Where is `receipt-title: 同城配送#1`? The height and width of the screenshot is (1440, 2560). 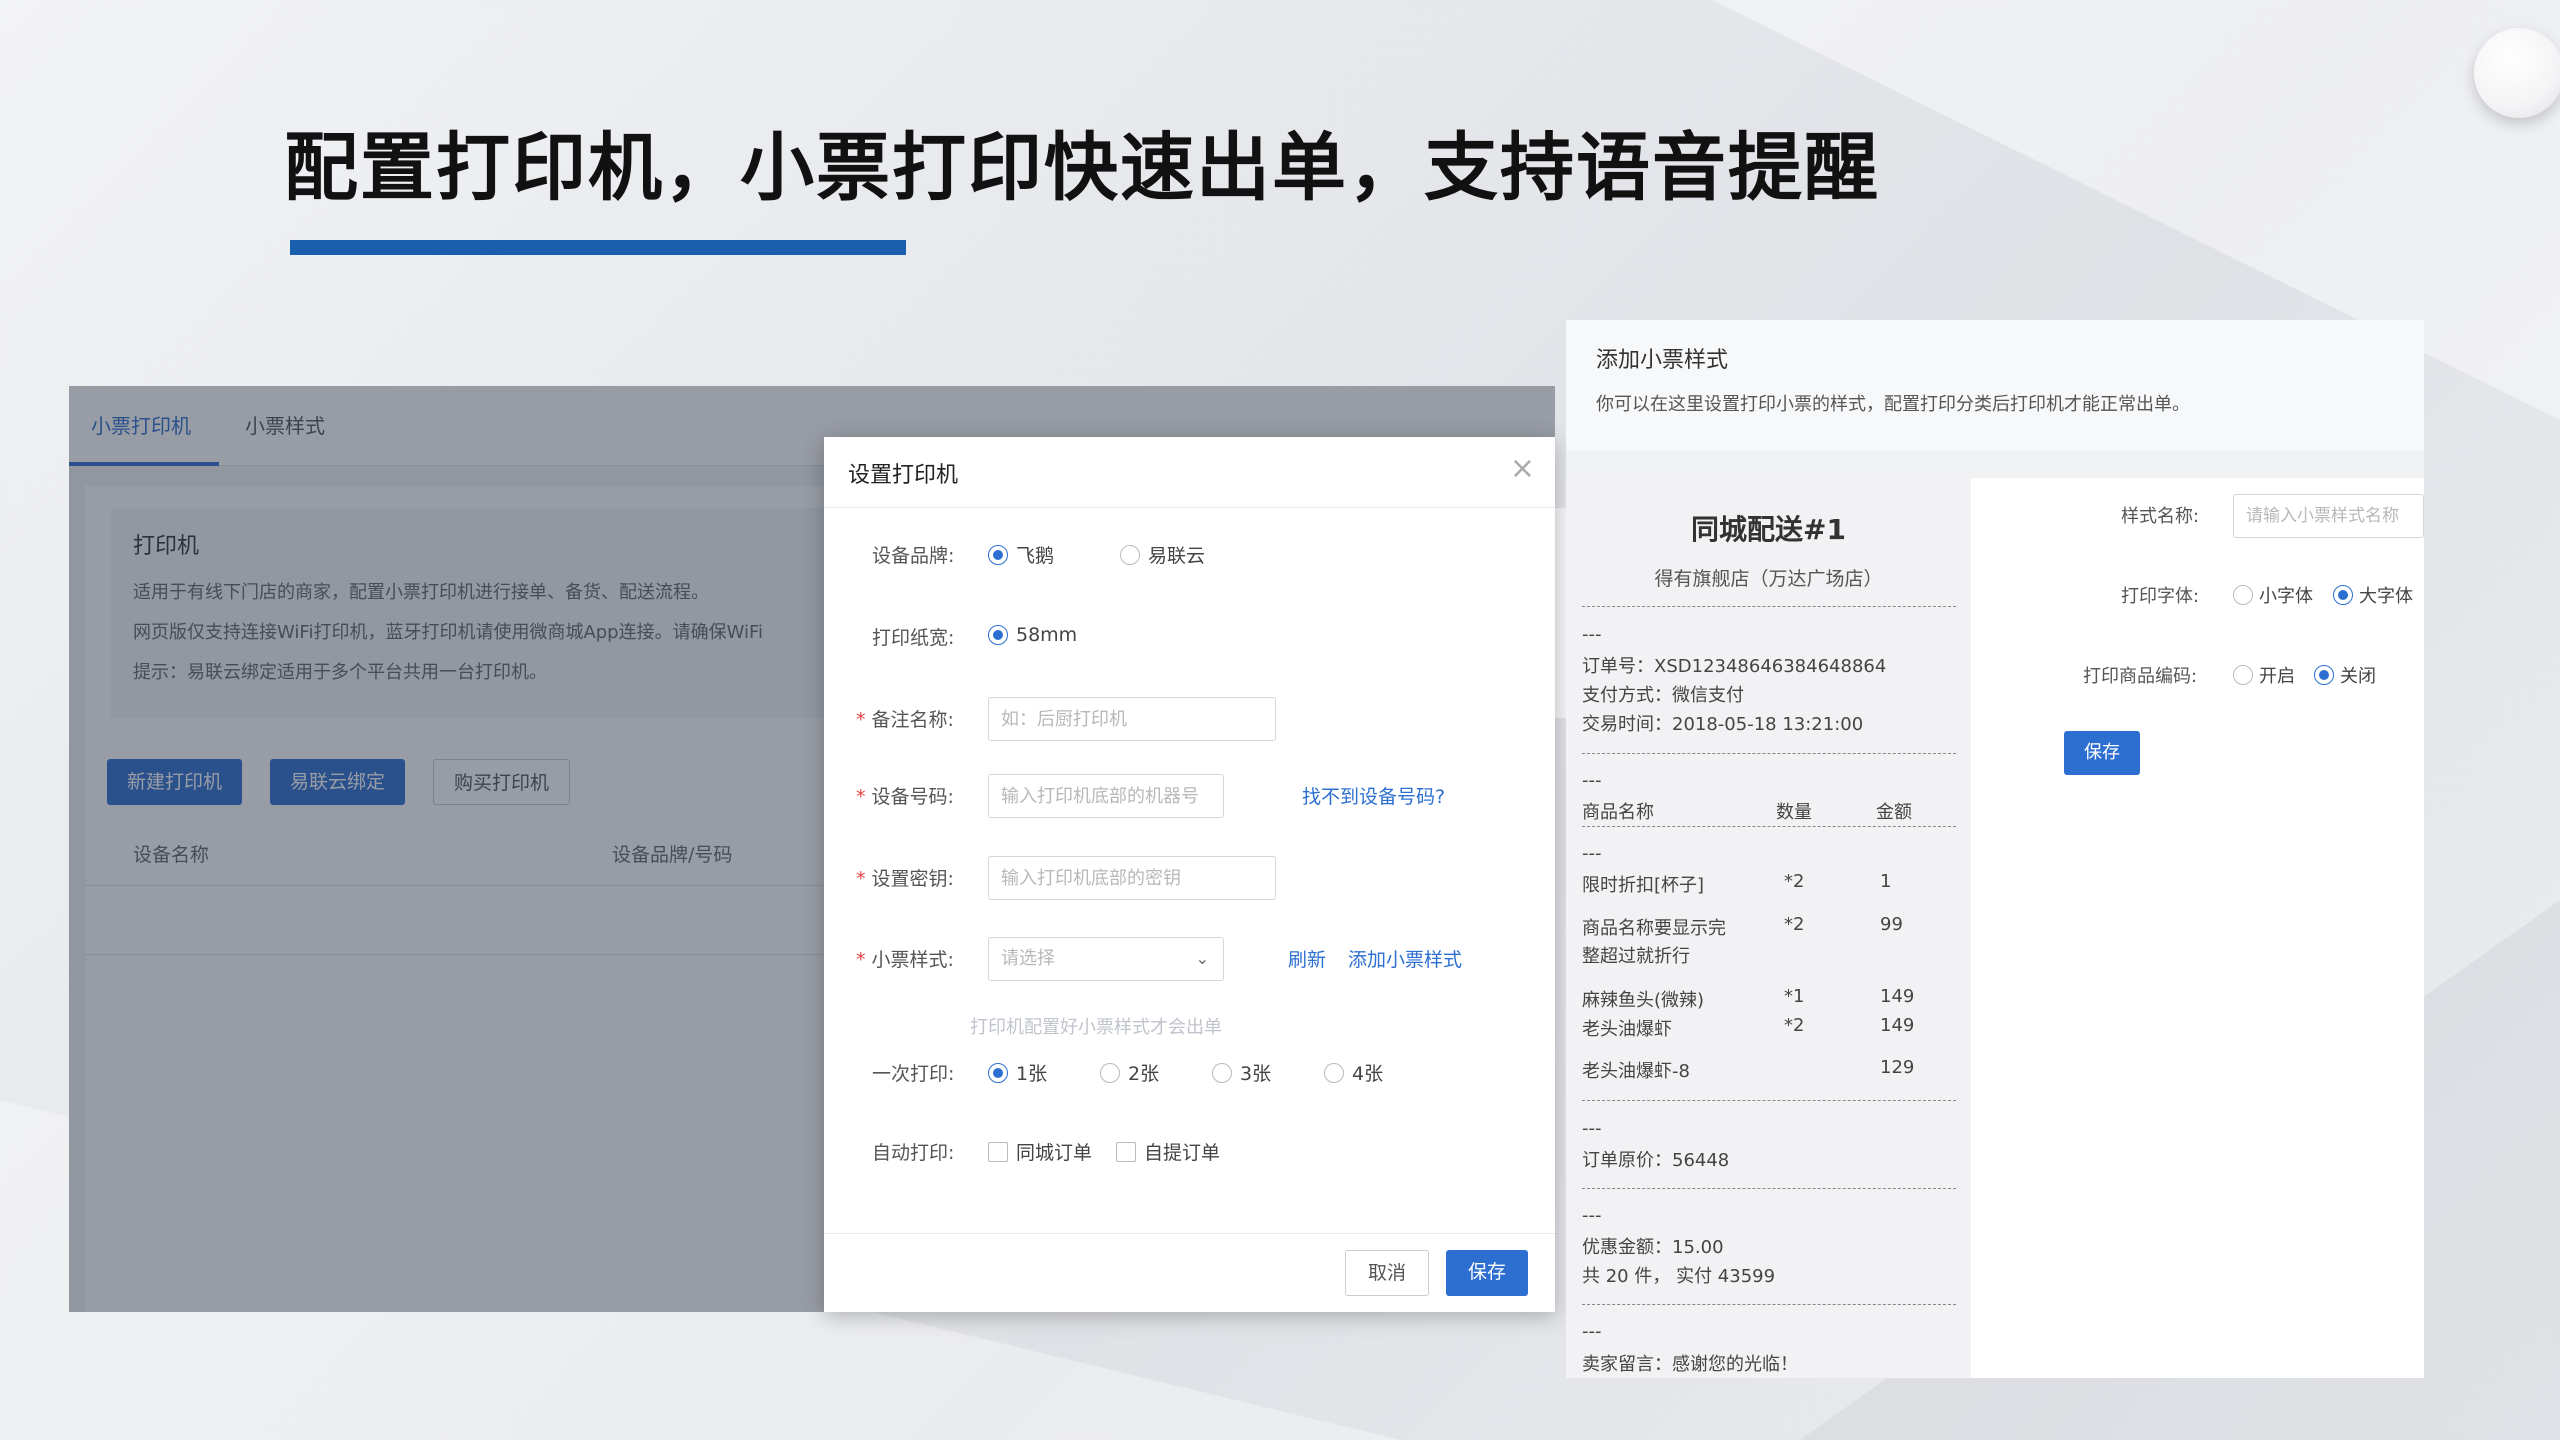 receipt-title: 同城配送#1 is located at coordinates (1768, 529).